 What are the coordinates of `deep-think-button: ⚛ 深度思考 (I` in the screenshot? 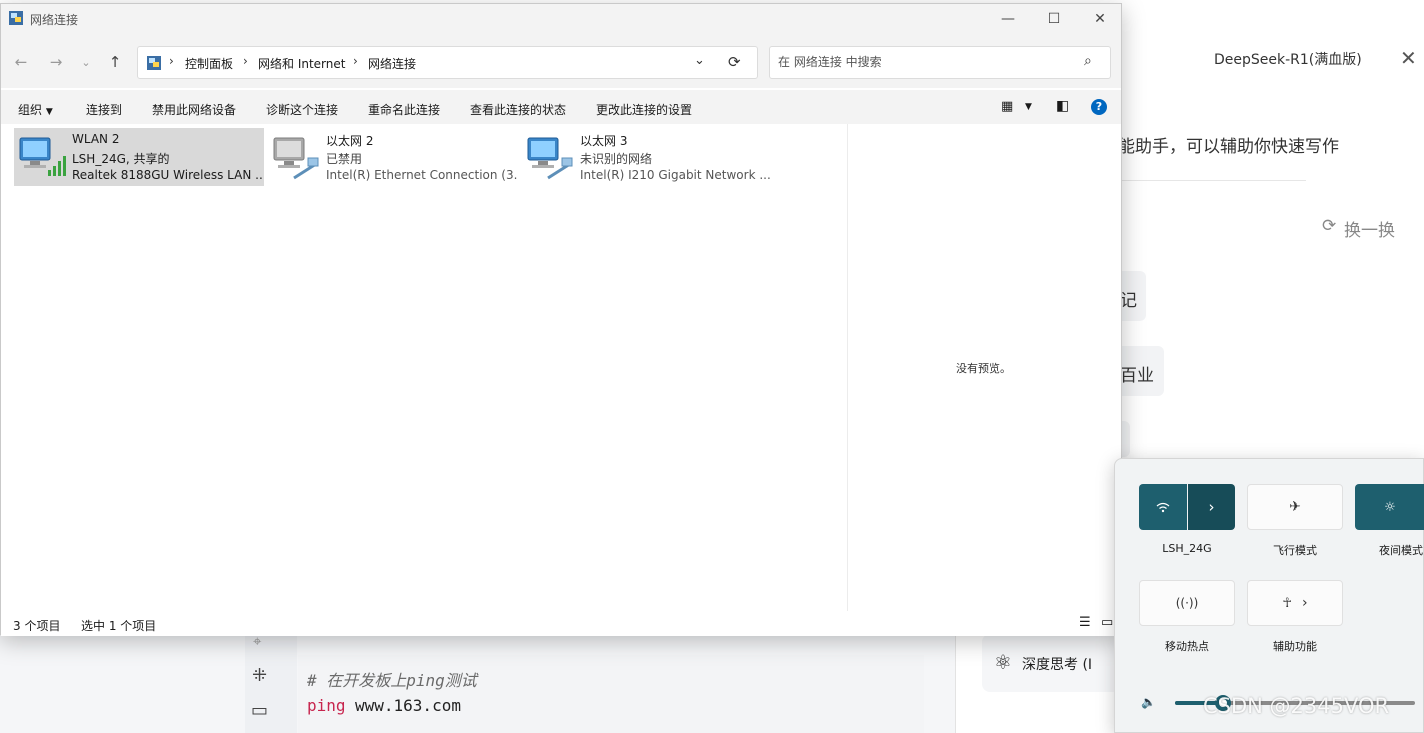 It's located at (1052, 663).